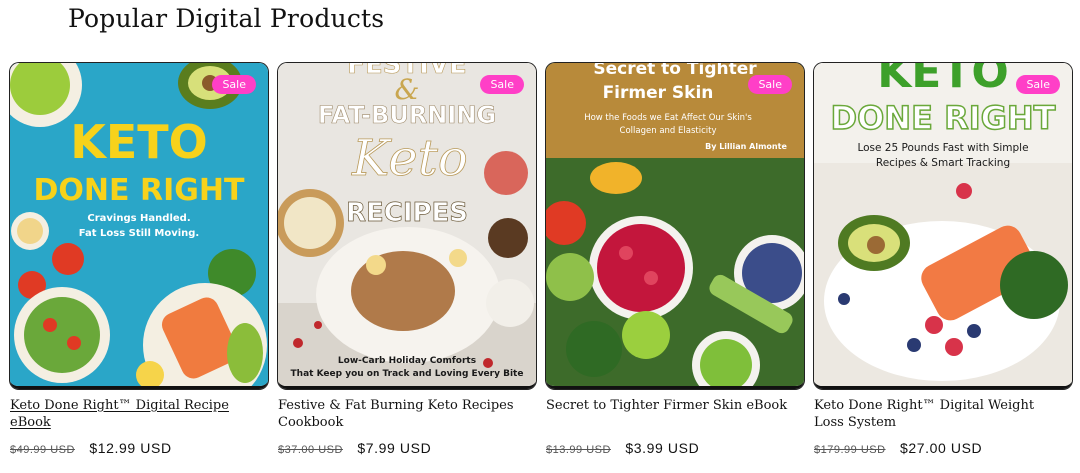  I want to click on compare-at-price: $179.99 USD, so click(850, 450).